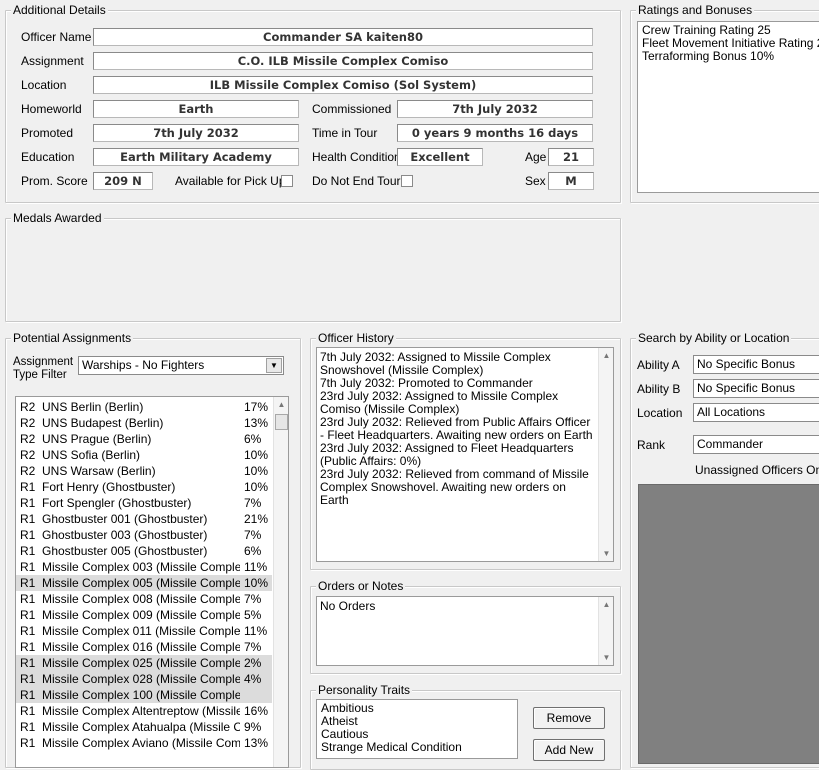  I want to click on search-location-select: All Locations, so click(756, 412).